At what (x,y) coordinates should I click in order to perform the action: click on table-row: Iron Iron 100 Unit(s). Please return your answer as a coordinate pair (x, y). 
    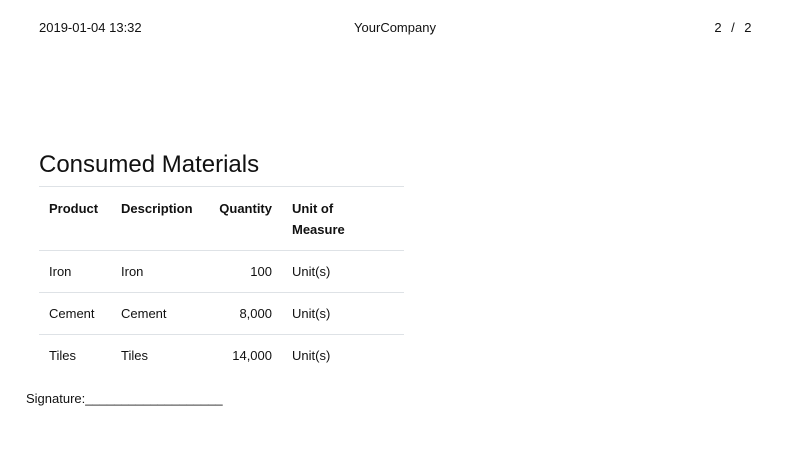
    Looking at the image, I should click on (221, 271).